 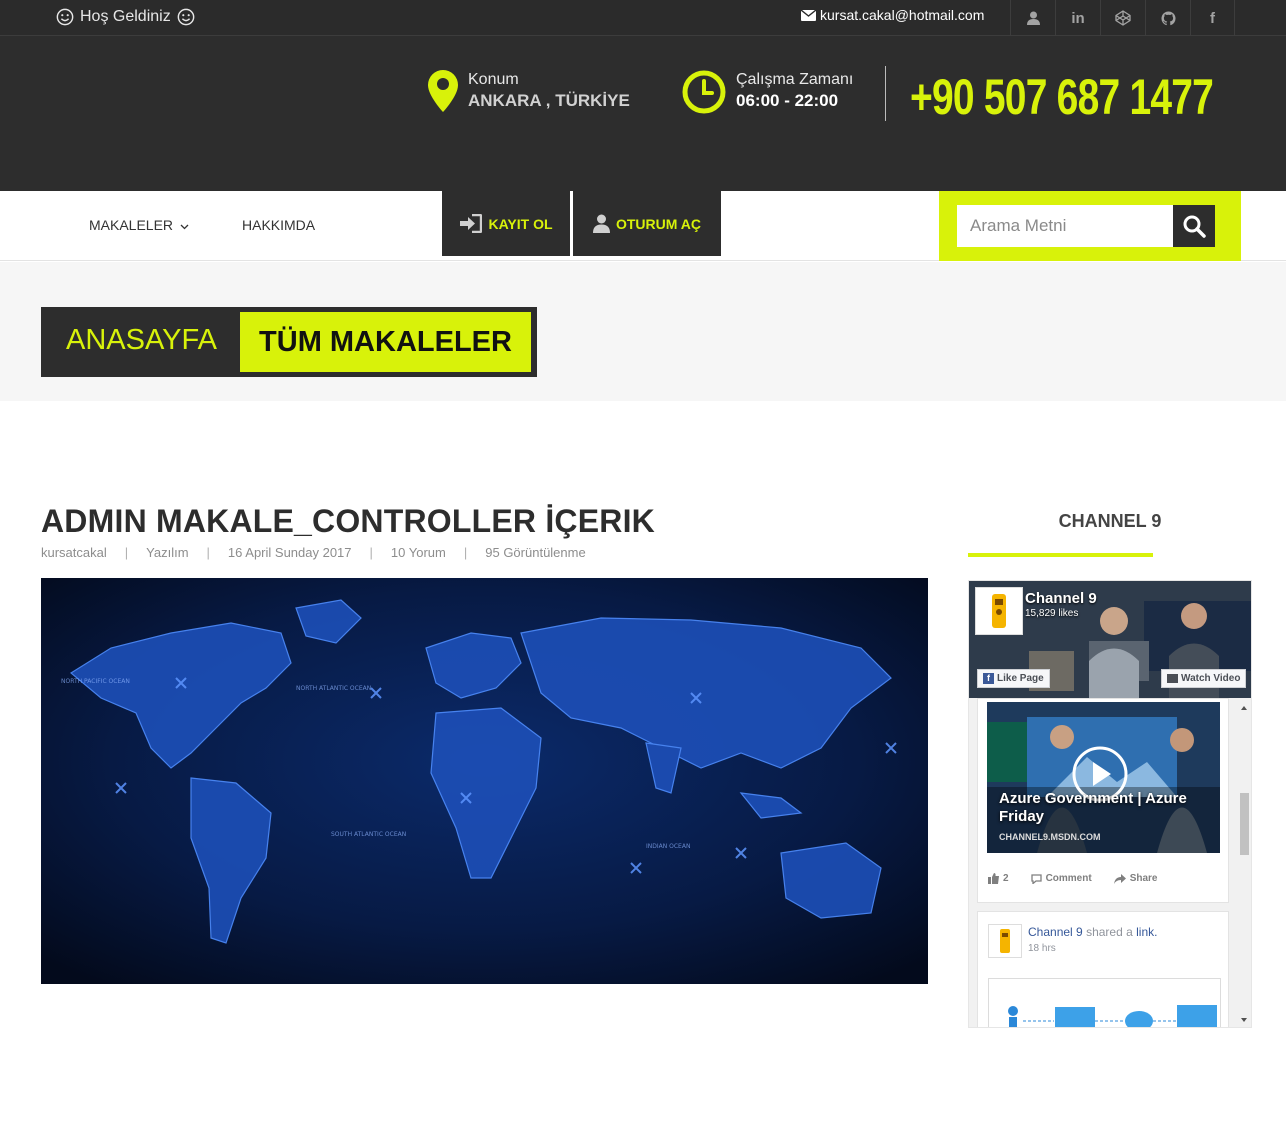 I want to click on linkedin-icon: in, so click(x=1077, y=18).